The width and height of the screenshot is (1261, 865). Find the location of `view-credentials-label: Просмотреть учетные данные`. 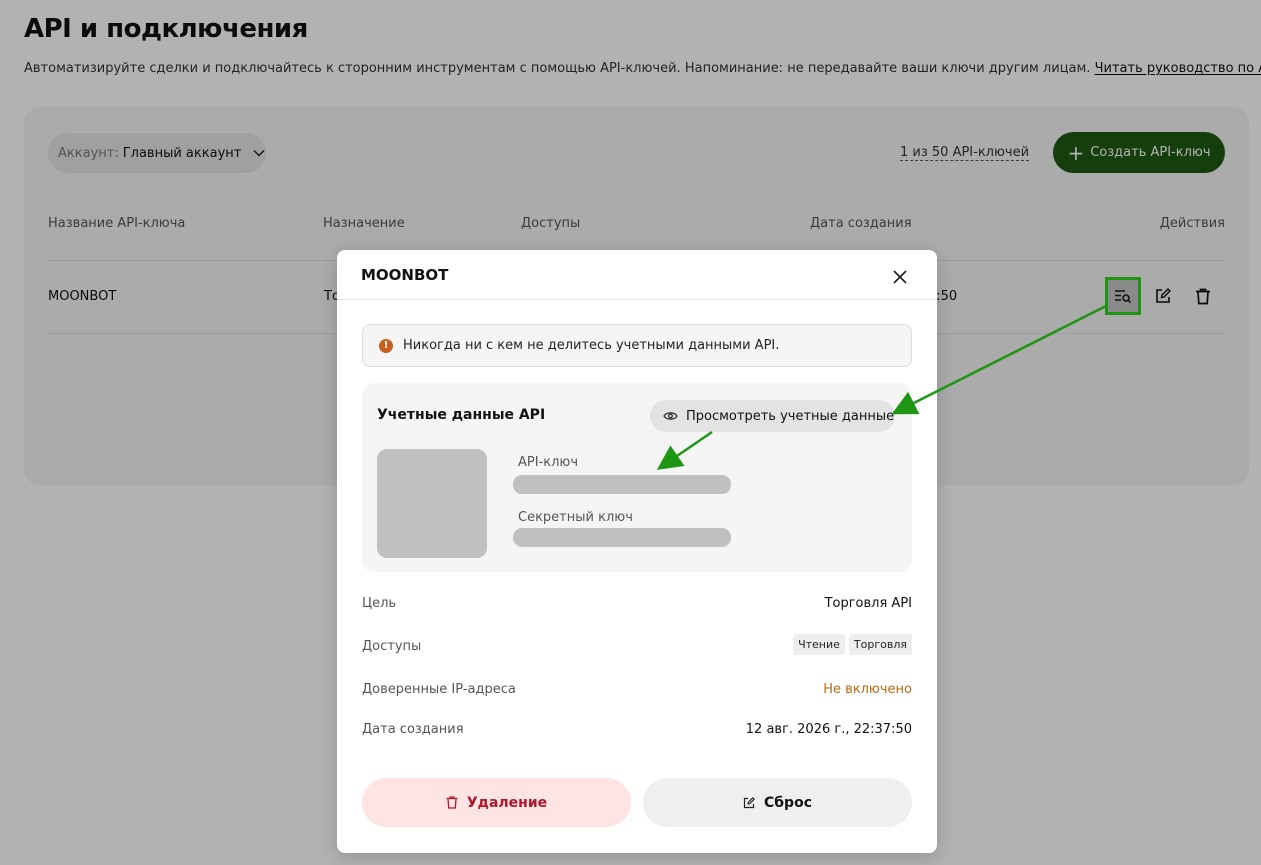

view-credentials-label: Просмотреть учетные данные is located at coordinates (790, 416).